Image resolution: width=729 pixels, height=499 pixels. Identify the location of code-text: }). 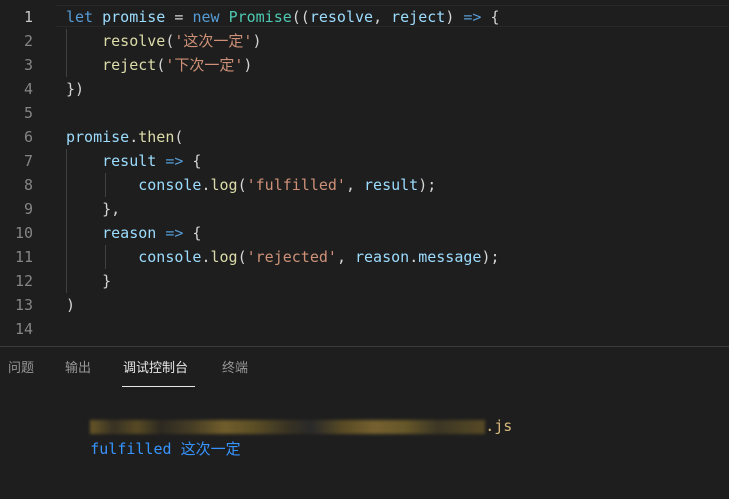
(75, 89).